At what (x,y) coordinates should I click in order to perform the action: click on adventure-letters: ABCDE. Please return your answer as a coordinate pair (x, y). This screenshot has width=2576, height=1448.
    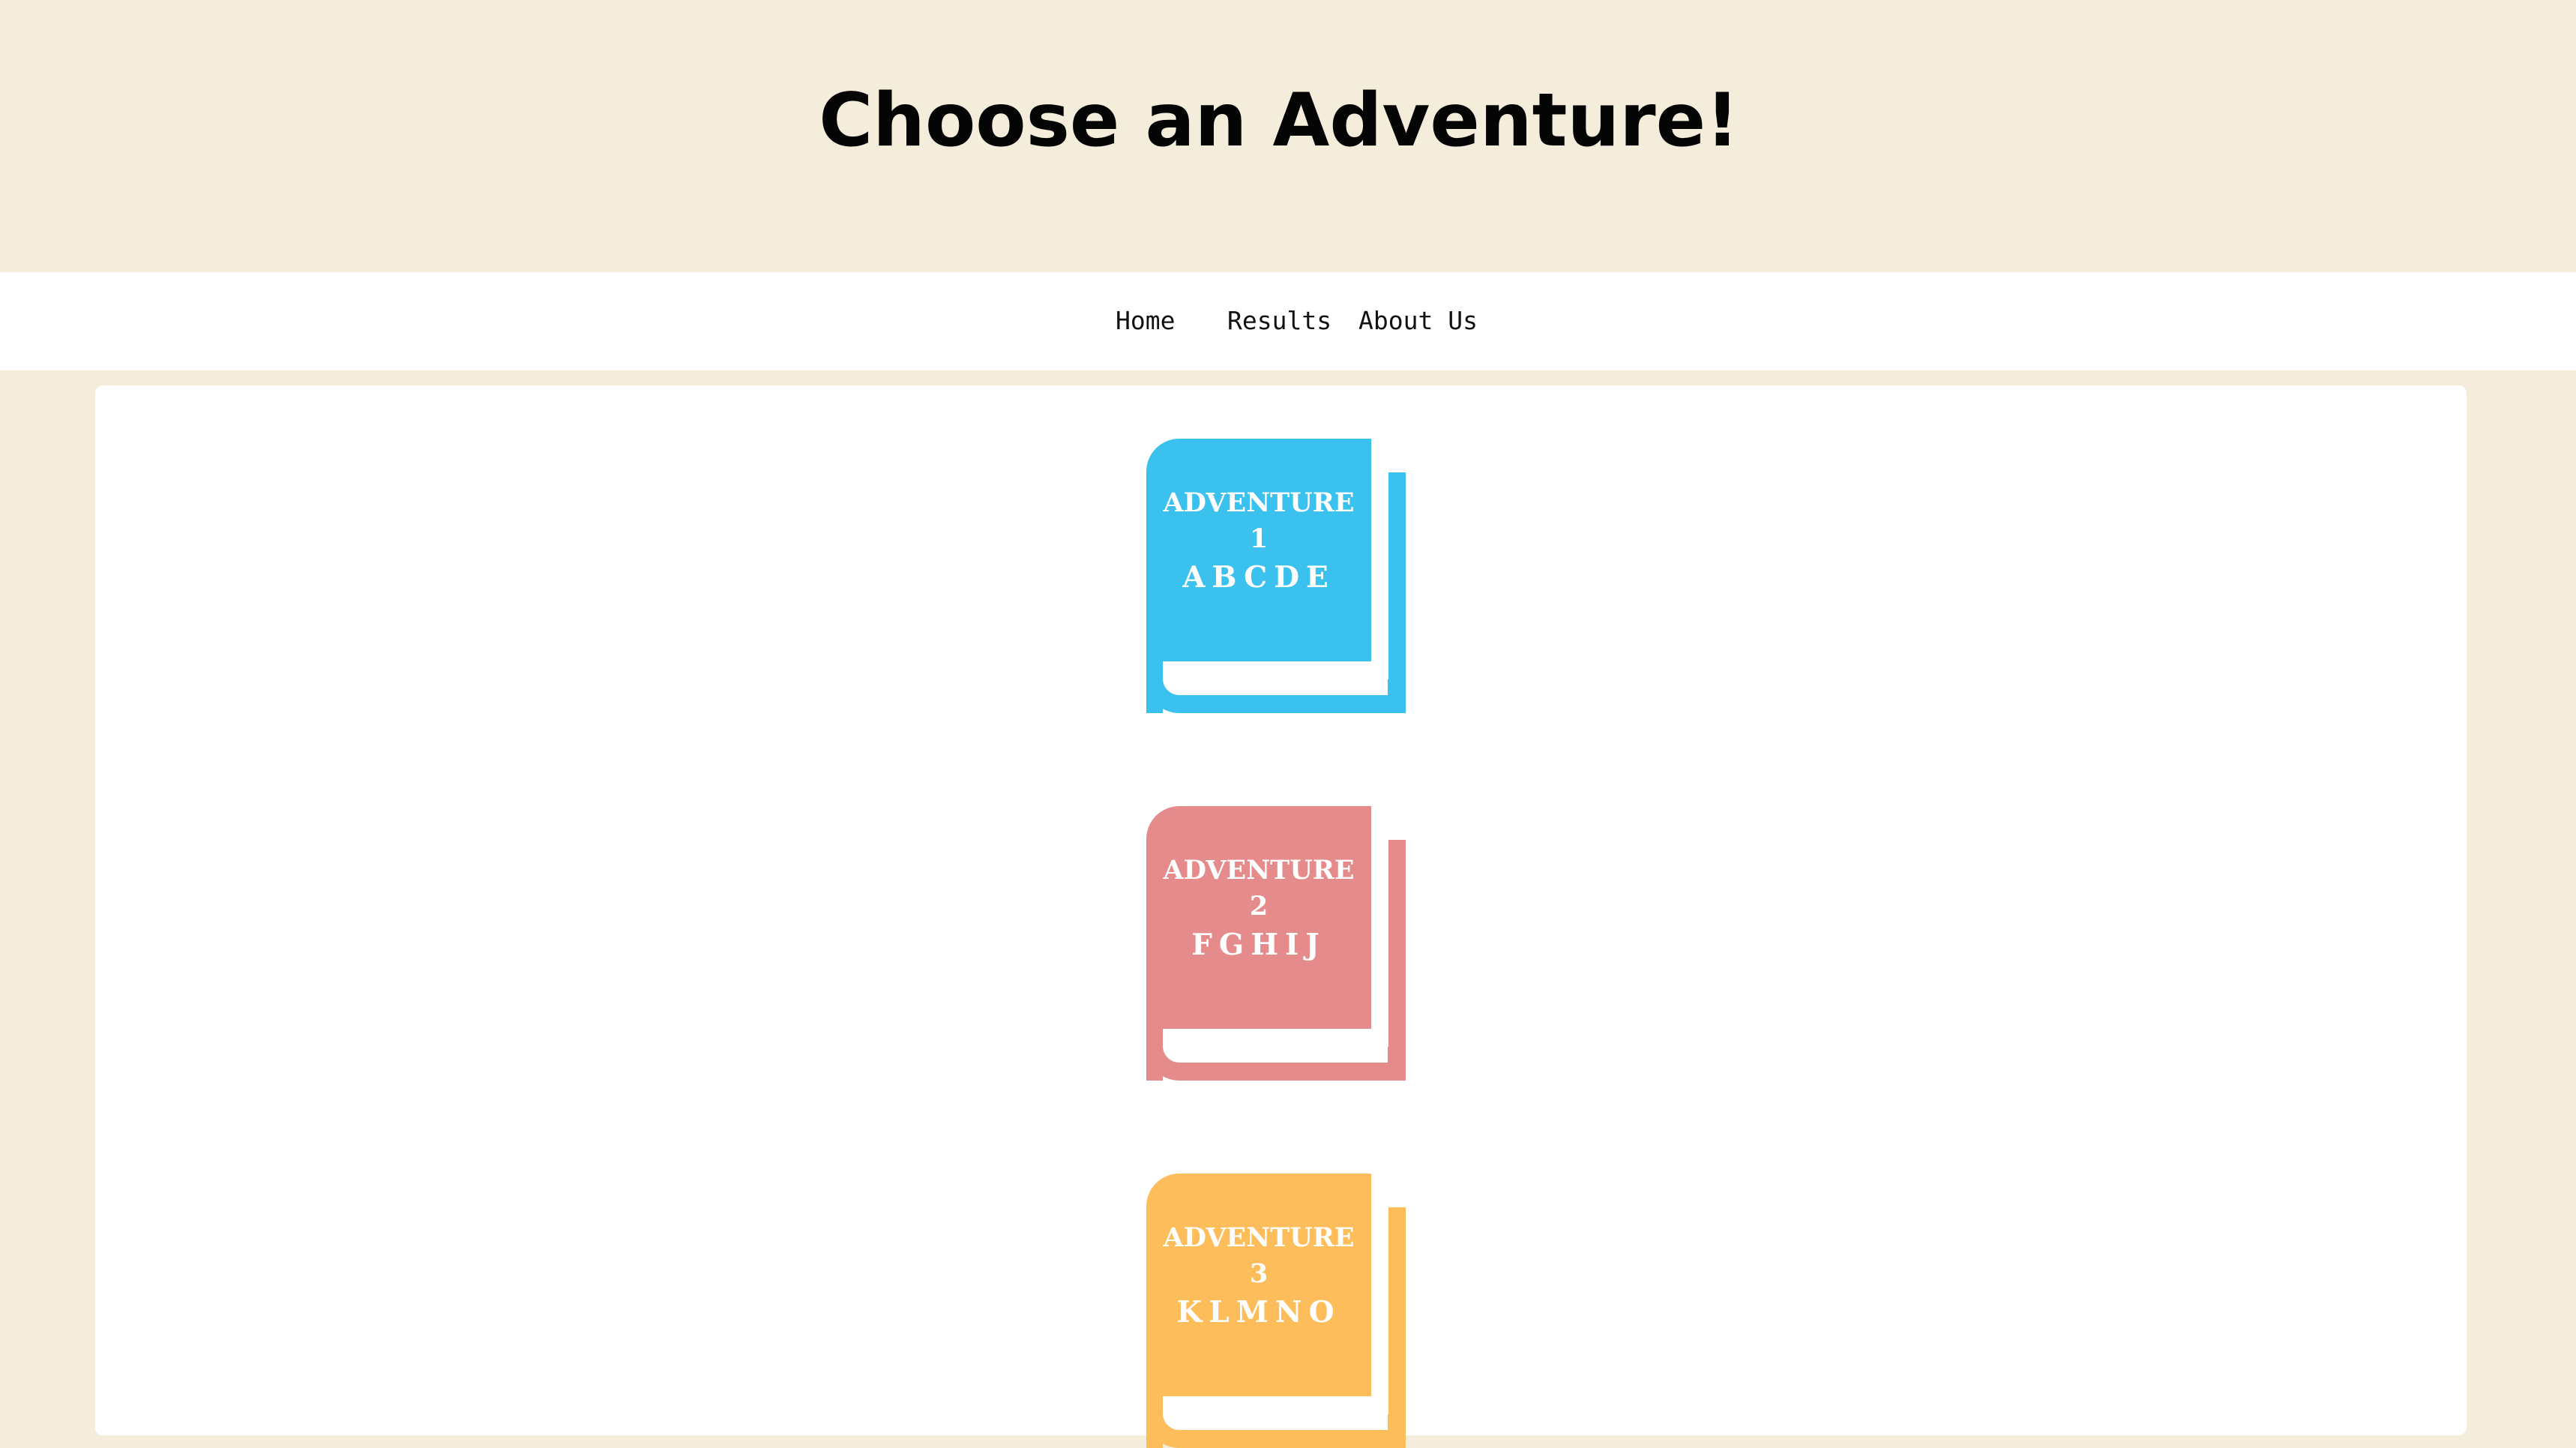
    Looking at the image, I should click on (1258, 577).